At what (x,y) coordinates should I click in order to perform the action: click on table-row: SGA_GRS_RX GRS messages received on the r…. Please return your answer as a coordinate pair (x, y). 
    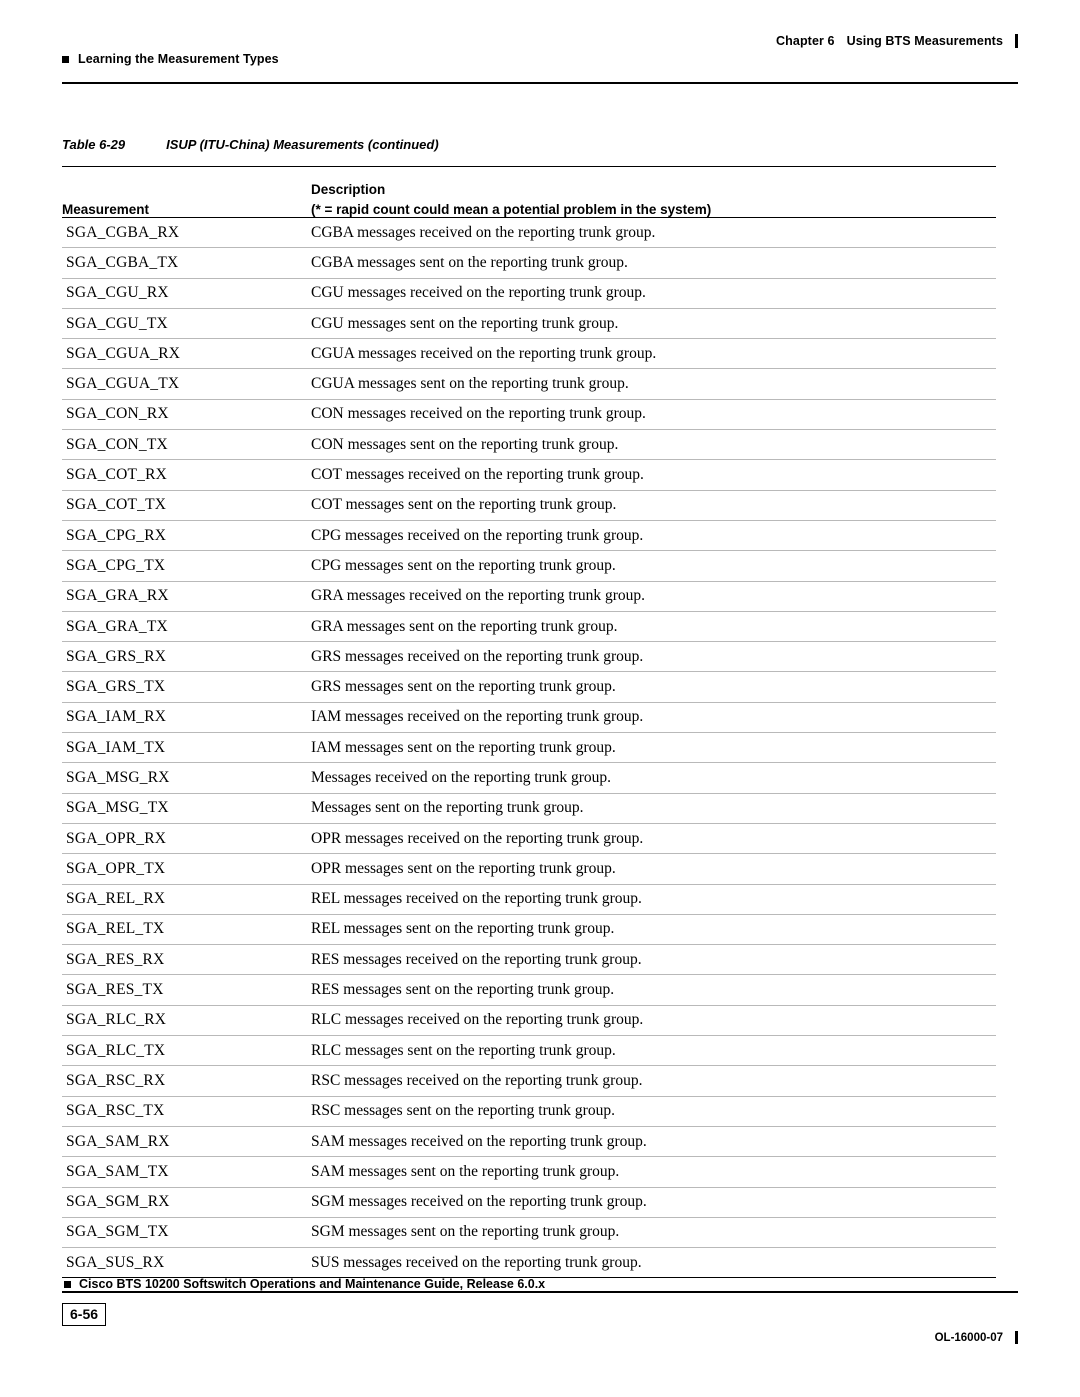
    Looking at the image, I should click on (529, 657).